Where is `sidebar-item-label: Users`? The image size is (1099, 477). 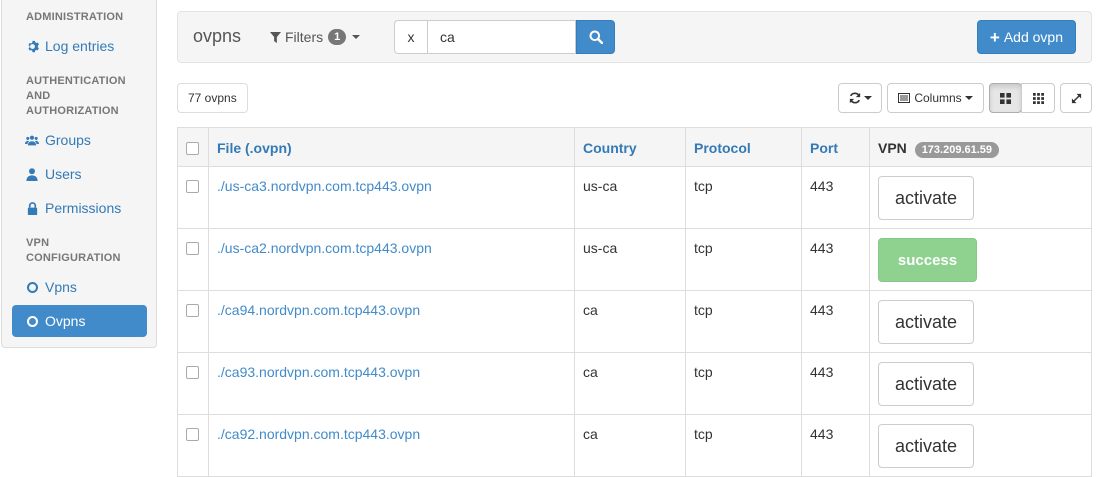 sidebar-item-label: Users is located at coordinates (63, 174).